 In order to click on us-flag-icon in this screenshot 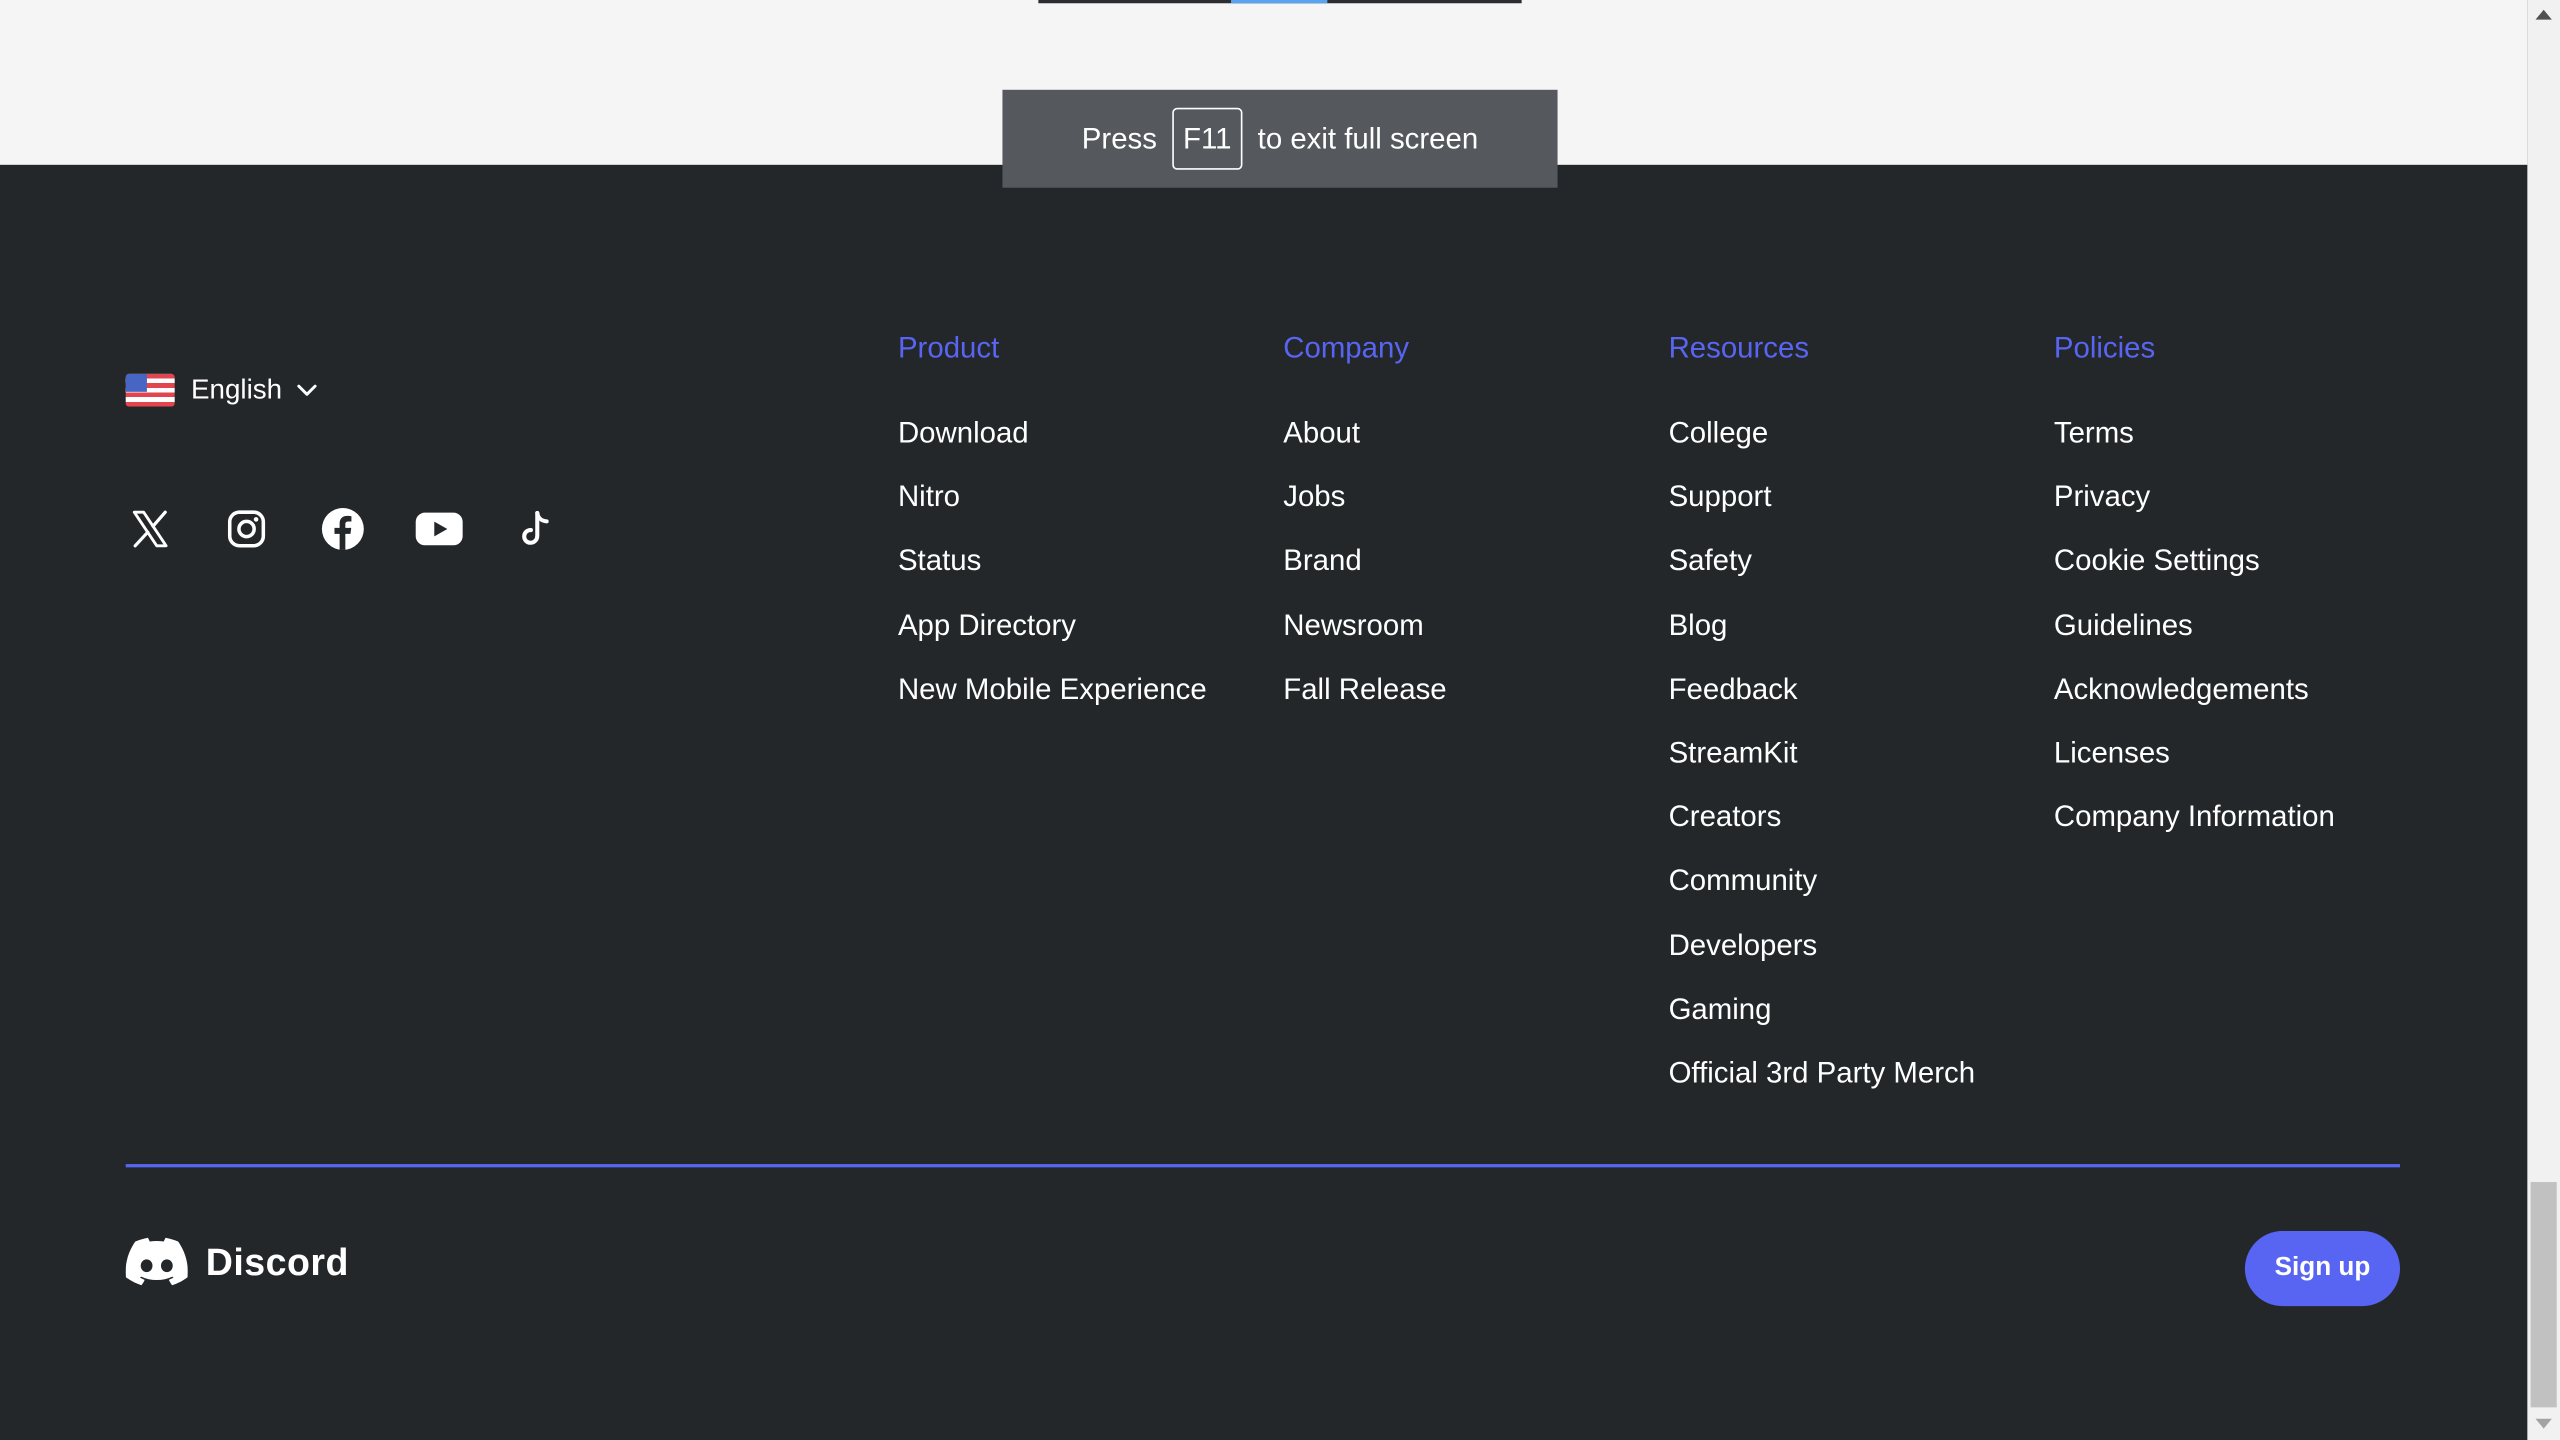, I will do `click(150, 390)`.